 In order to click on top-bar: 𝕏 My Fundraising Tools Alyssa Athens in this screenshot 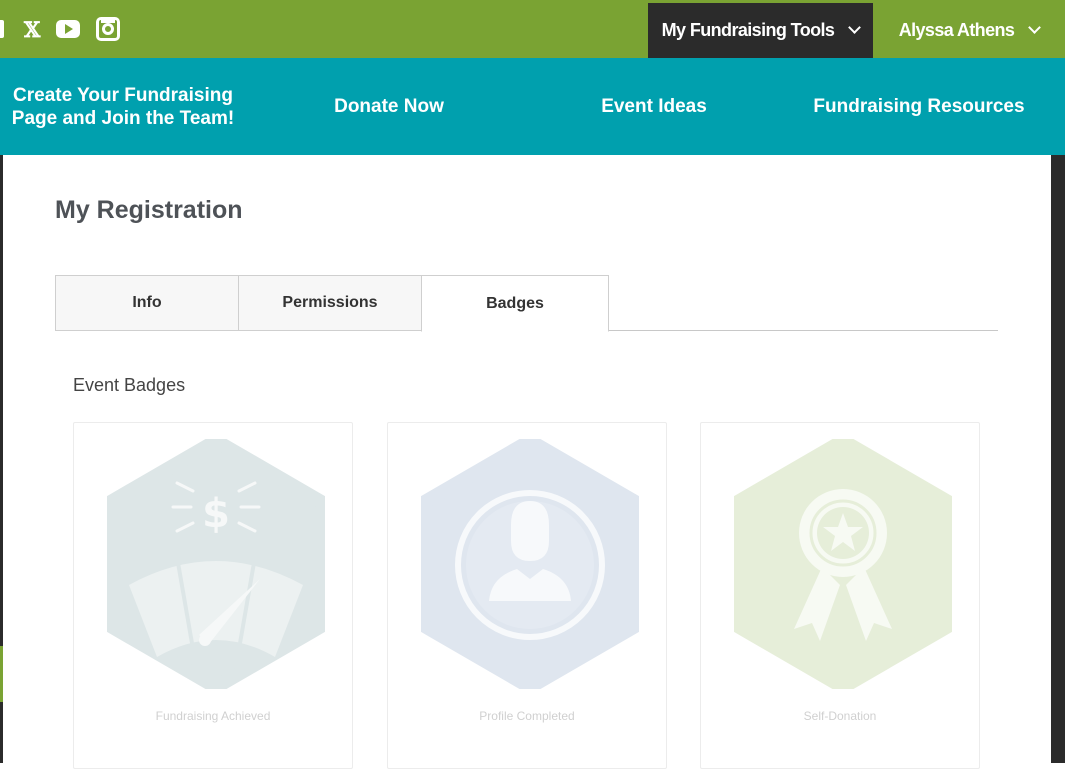, I will do `click(532, 29)`.